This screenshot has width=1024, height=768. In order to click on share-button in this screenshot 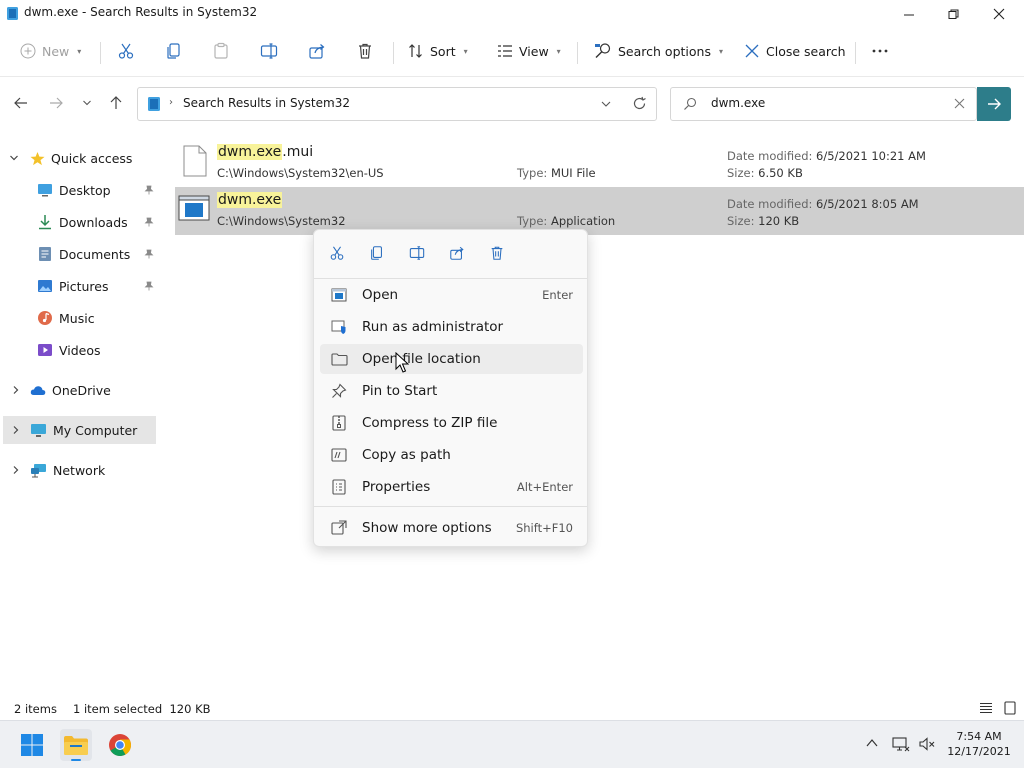, I will do `click(317, 51)`.